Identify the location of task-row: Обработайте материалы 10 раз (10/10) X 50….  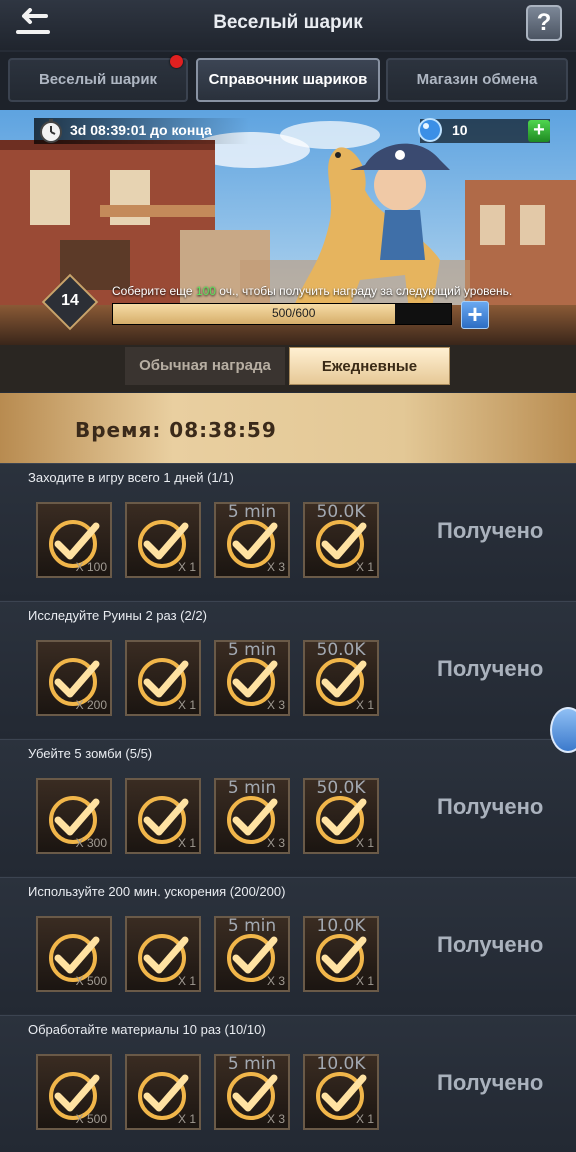
(288, 1083).